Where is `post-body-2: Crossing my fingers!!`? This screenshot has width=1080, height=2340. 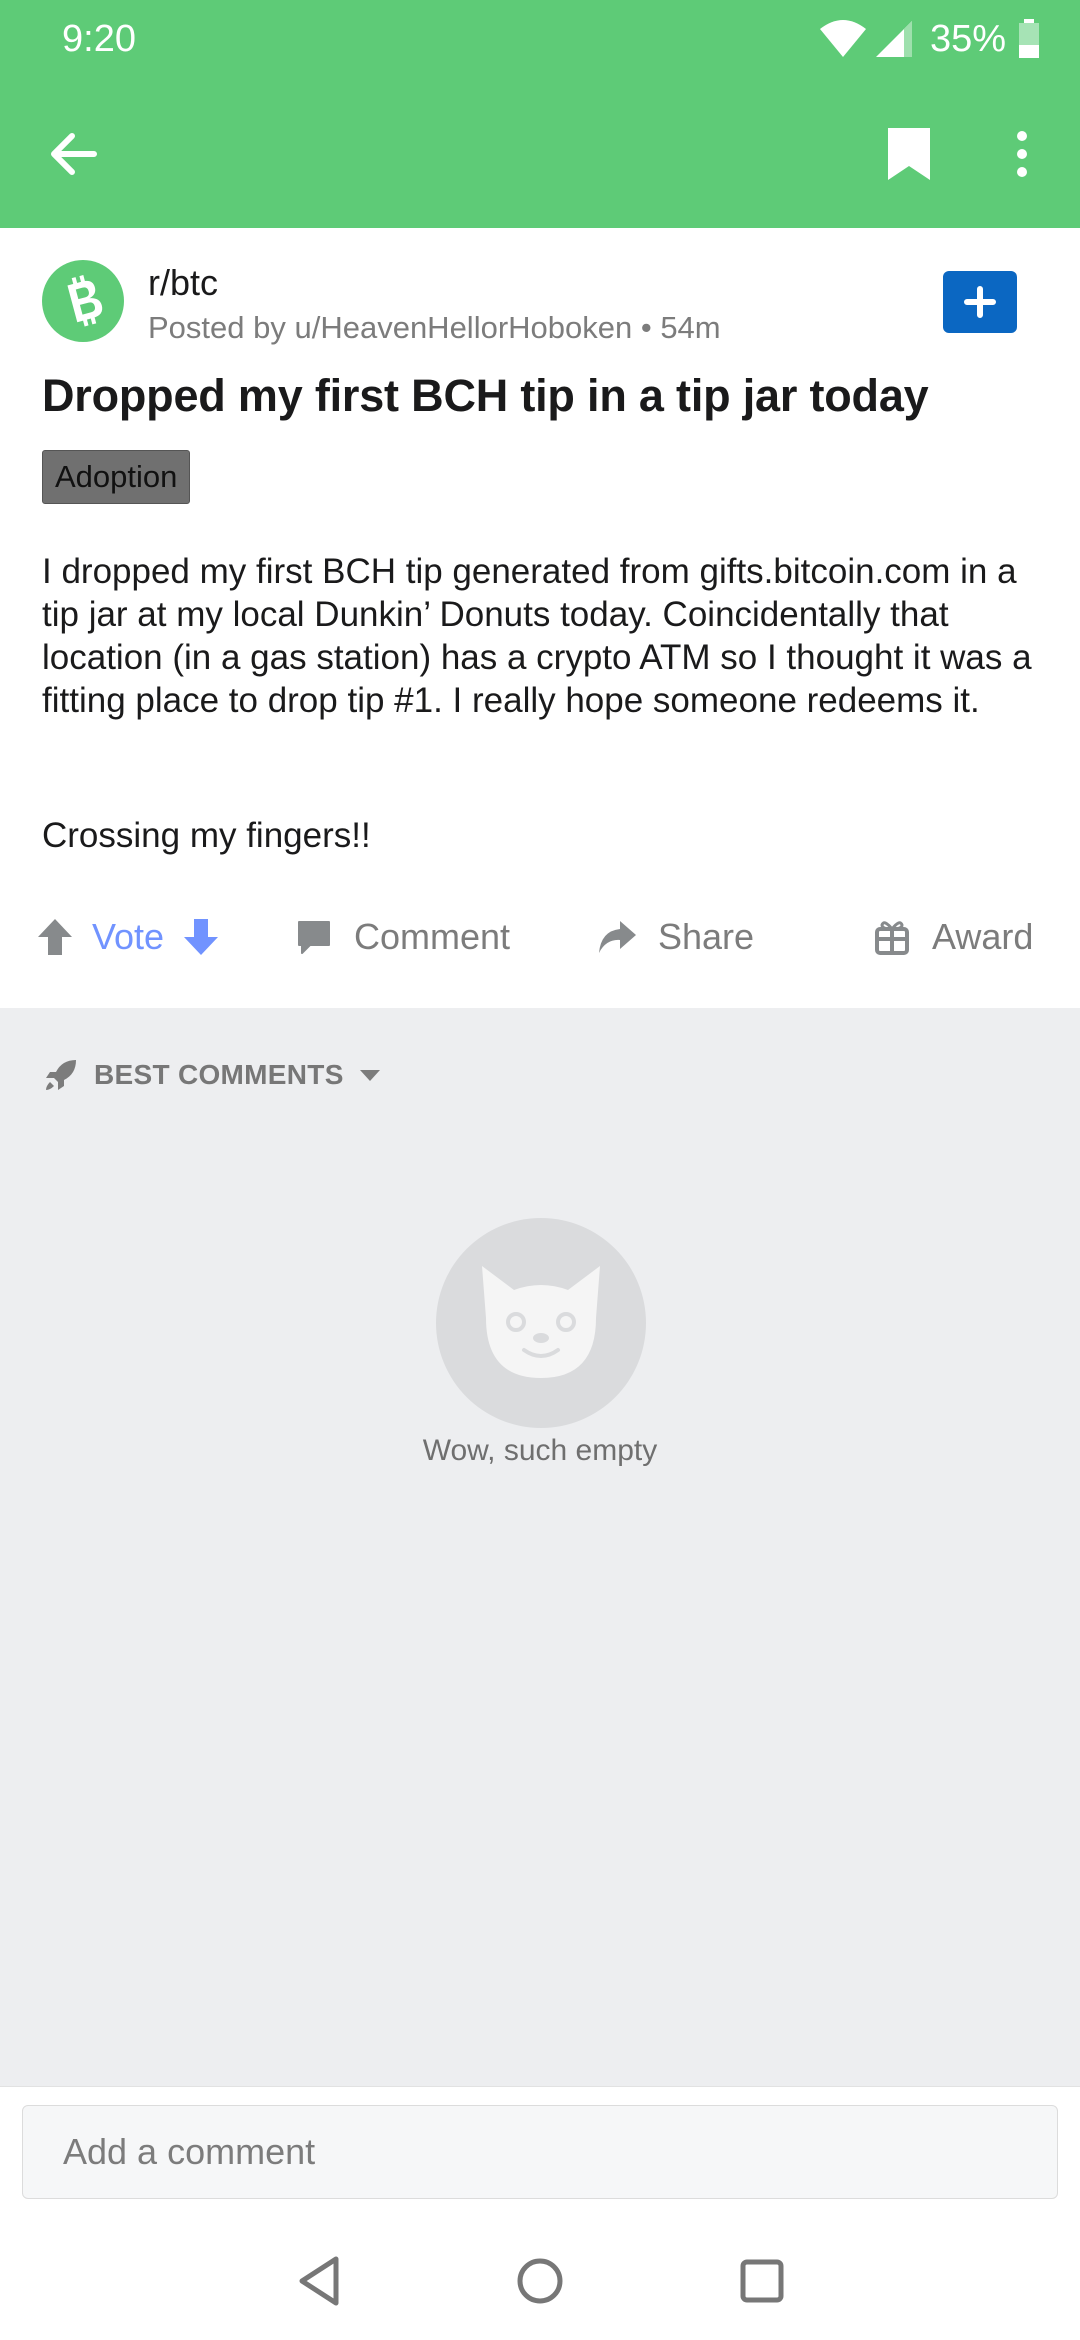
post-body-2: Crossing my fingers!! is located at coordinates (206, 835).